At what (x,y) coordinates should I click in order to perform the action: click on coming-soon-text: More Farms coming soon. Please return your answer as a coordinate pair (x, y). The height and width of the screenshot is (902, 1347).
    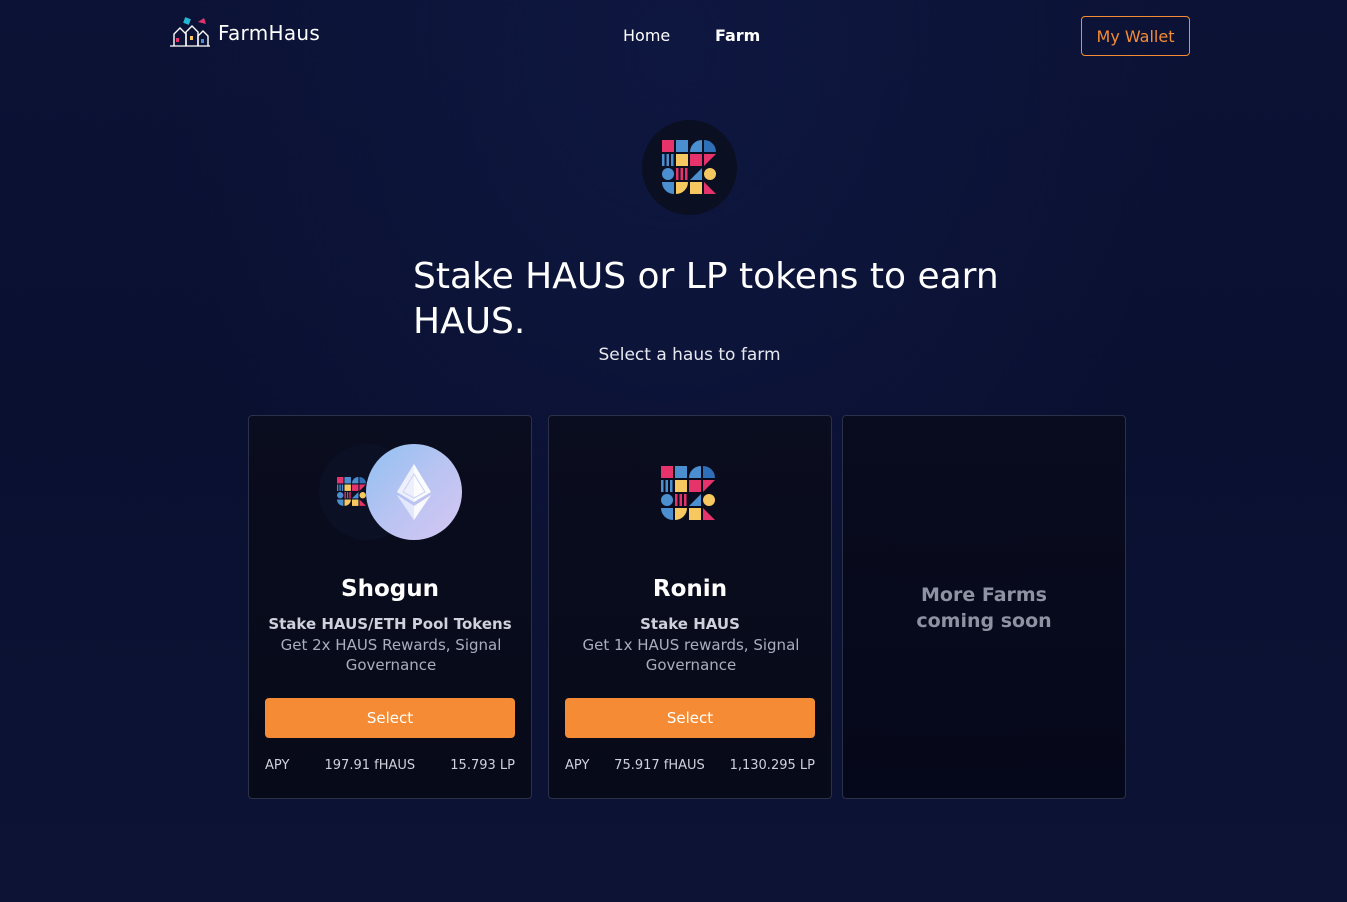
    Looking at the image, I should click on (984, 608).